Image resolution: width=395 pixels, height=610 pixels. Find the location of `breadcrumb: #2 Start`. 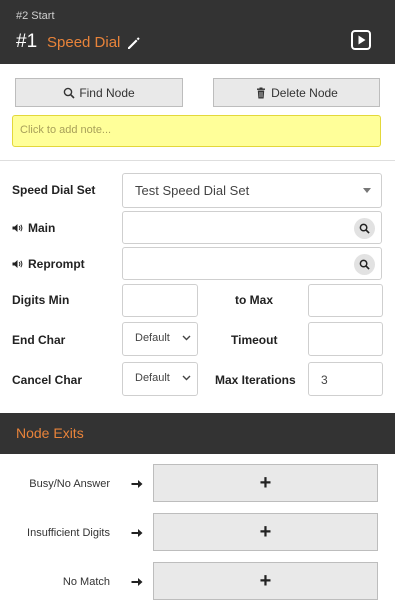

breadcrumb: #2 Start is located at coordinates (35, 16).